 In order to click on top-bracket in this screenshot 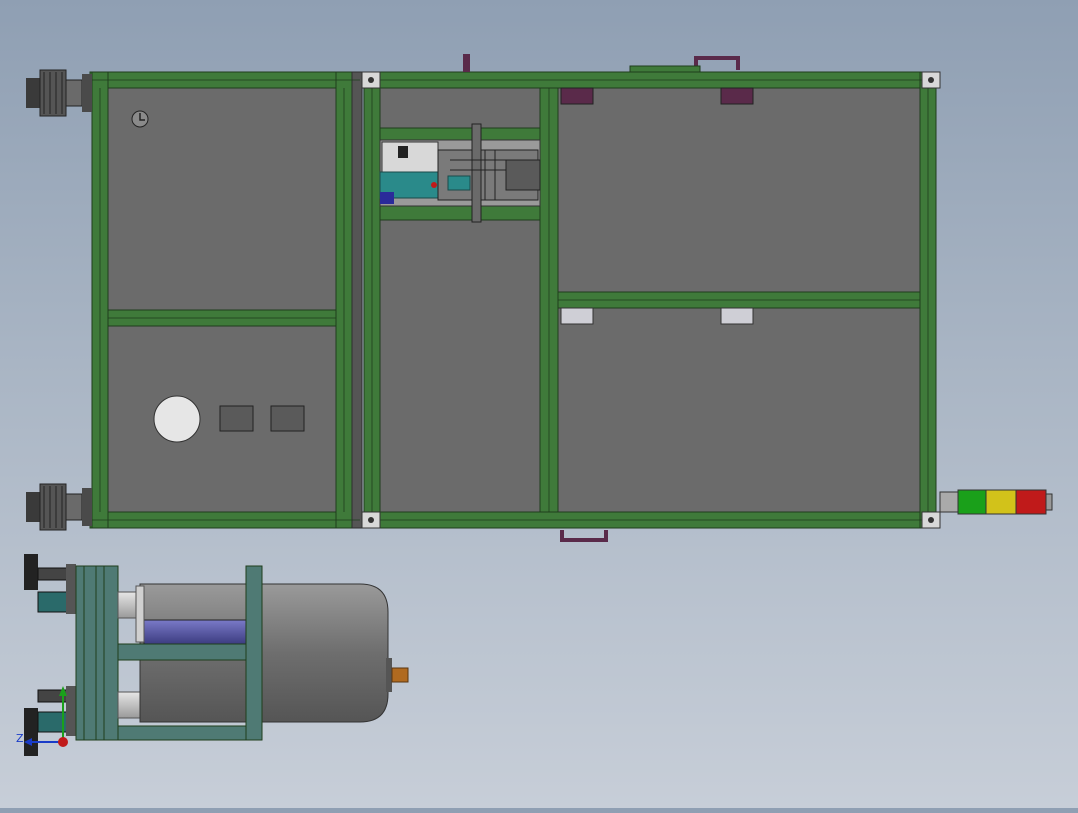, I will do `click(665, 69)`.